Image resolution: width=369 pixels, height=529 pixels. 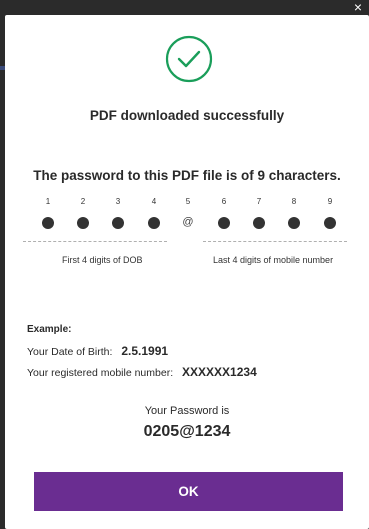 I want to click on mobile-value: XXXXXX1234, so click(x=219, y=372).